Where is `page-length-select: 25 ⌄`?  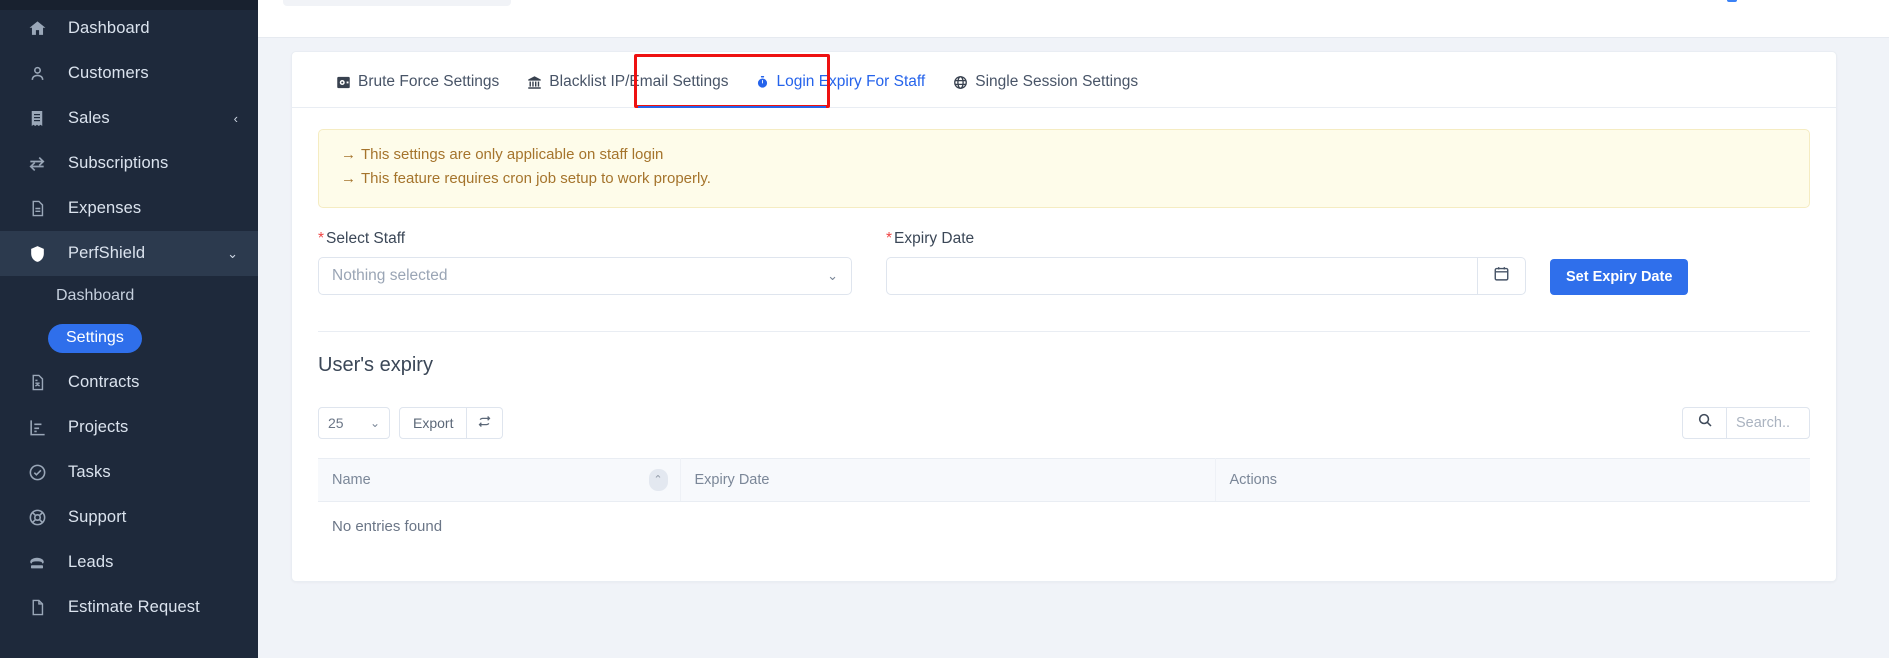 page-length-select: 25 ⌄ is located at coordinates (354, 422).